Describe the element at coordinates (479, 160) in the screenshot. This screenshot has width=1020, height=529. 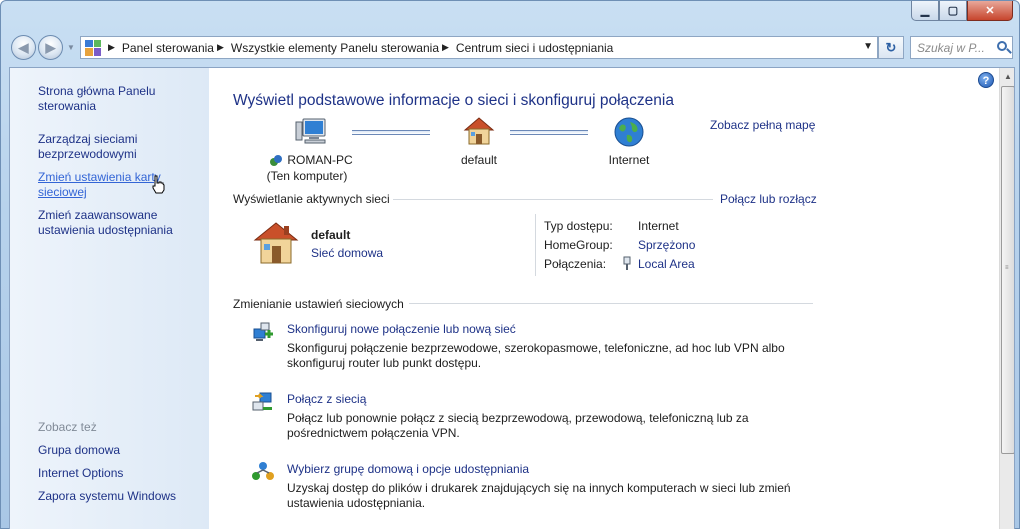
I see `map-node-default: default` at that location.